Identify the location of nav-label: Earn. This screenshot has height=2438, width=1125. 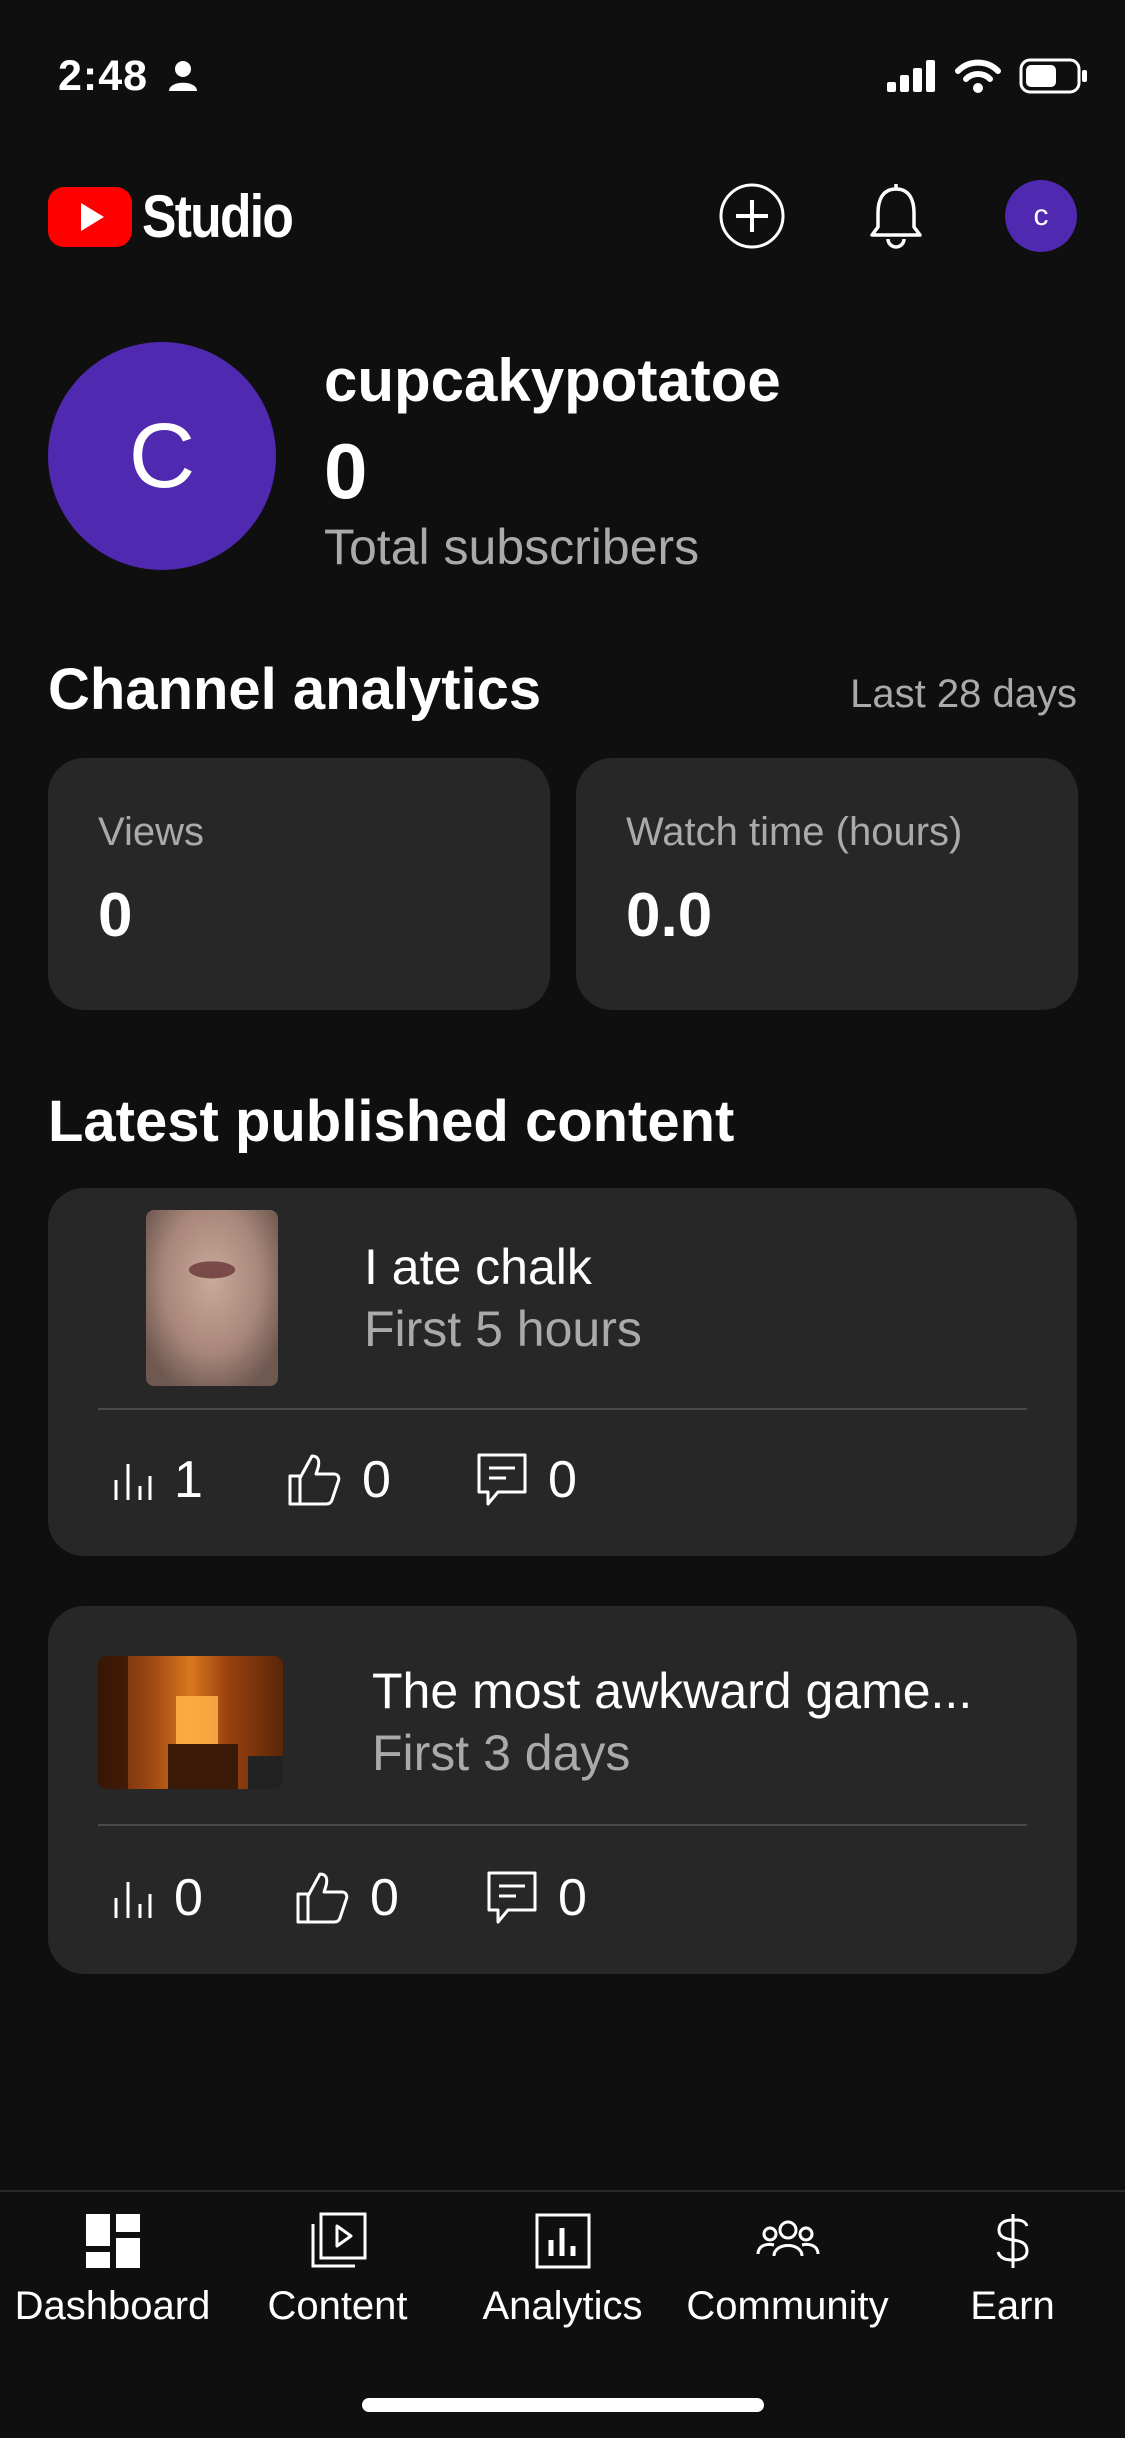
(1012, 2306).